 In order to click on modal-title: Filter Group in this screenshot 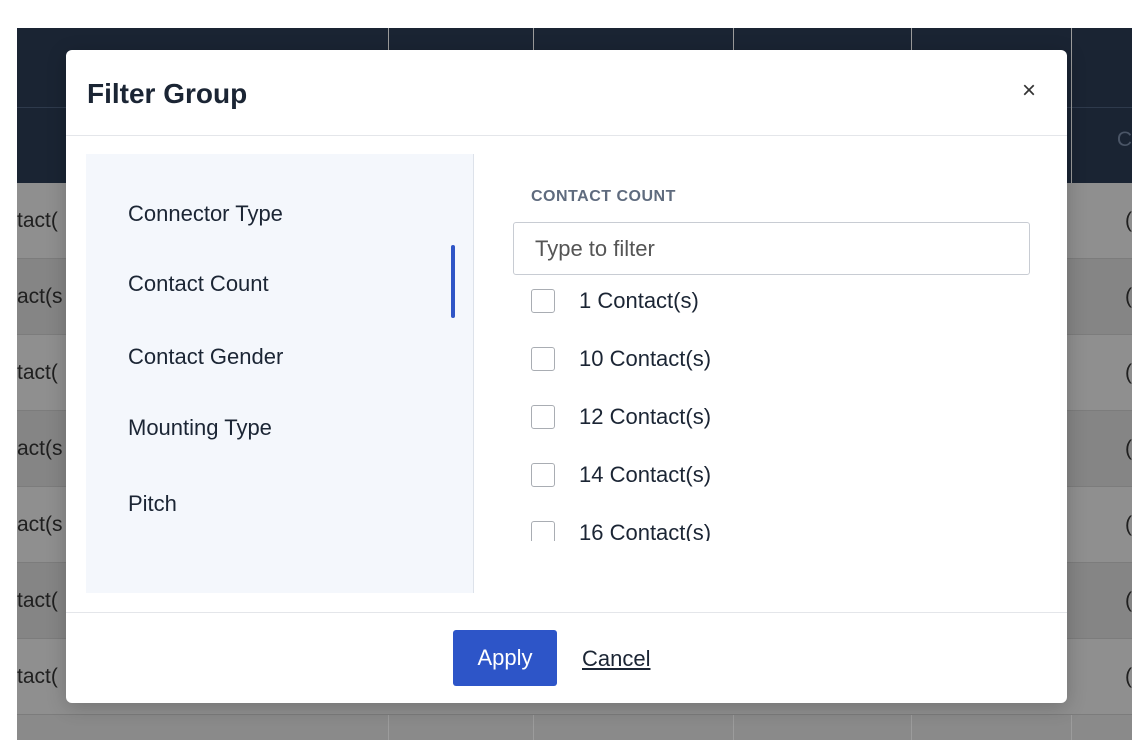, I will do `click(167, 93)`.